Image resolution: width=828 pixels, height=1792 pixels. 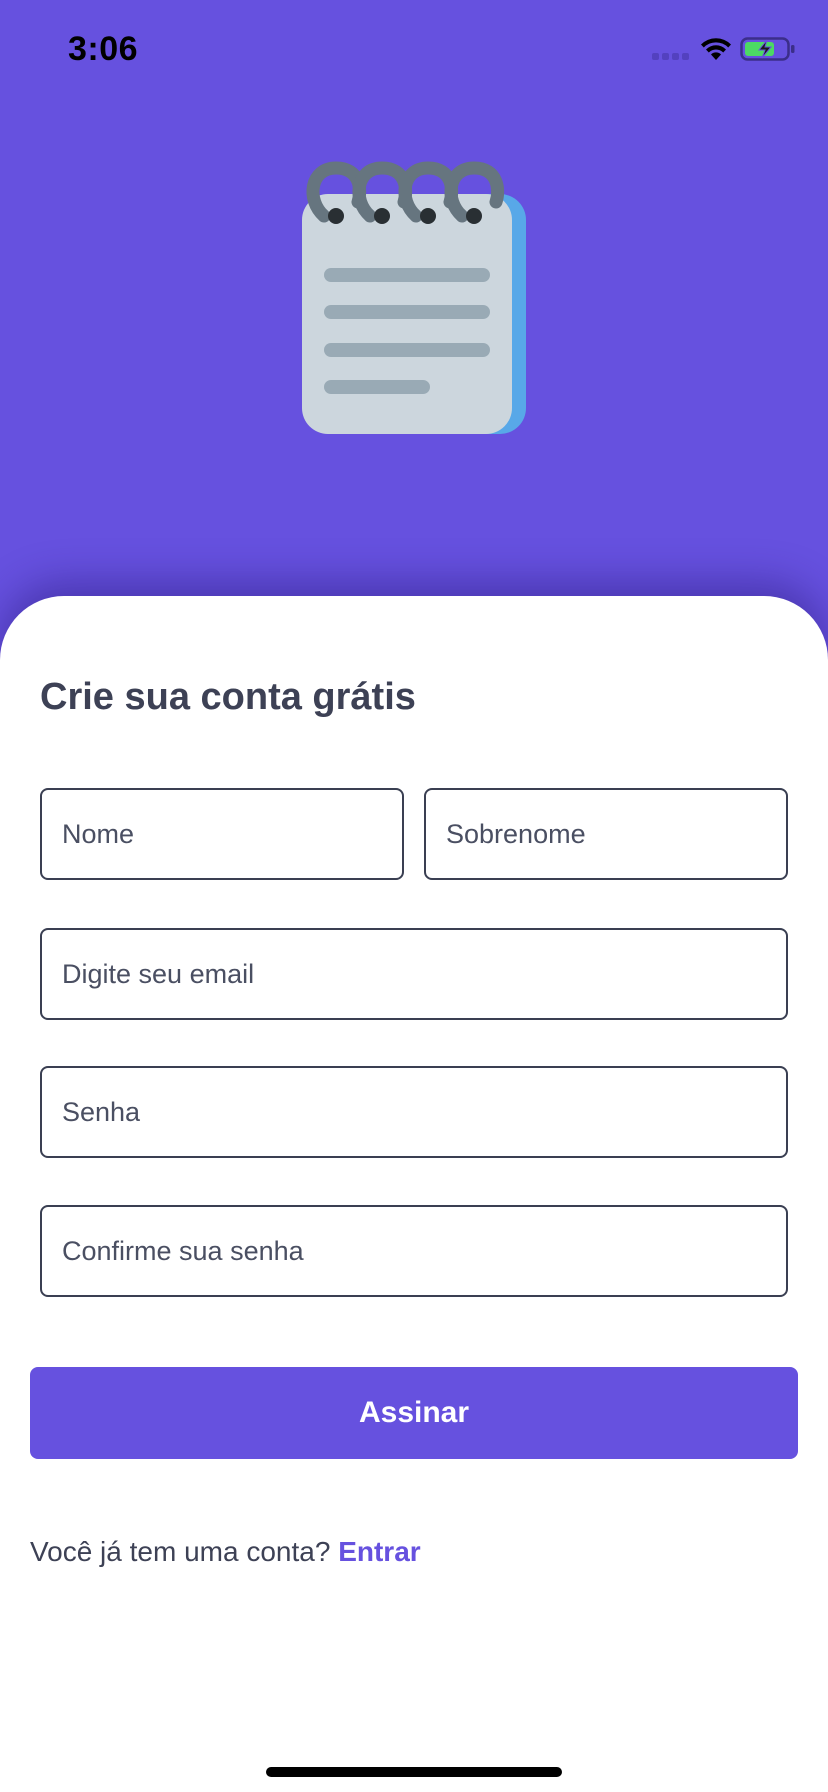 I want to click on last-name-input, so click(x=606, y=834).